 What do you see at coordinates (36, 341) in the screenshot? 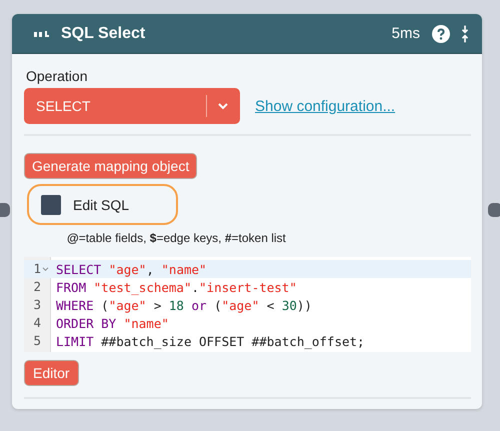
I see `line-number: 5` at bounding box center [36, 341].